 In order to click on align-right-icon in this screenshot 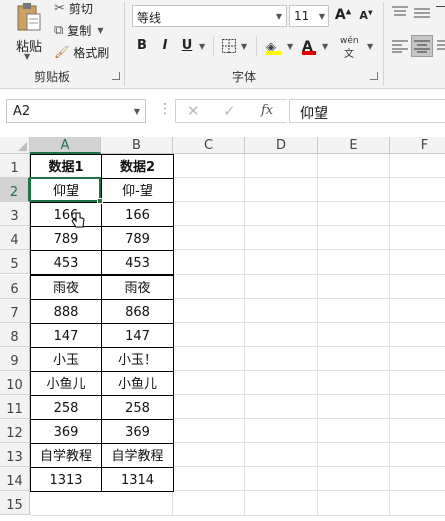, I will do `click(441, 46)`.